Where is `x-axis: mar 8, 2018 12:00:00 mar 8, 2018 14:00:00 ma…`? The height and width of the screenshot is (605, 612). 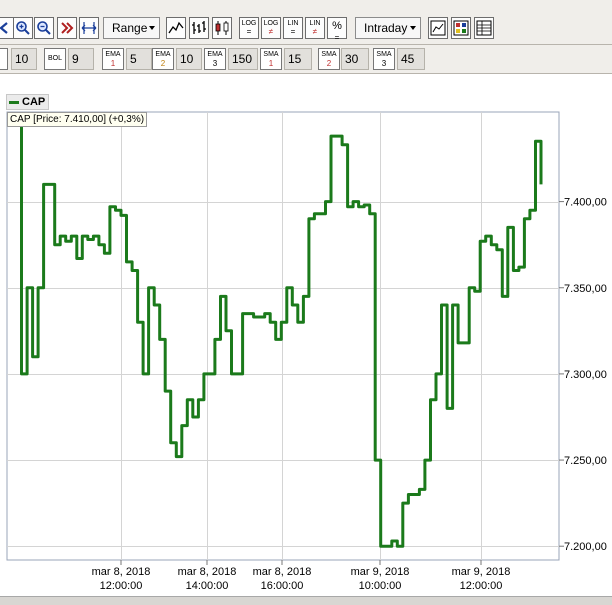 x-axis: mar 8, 2018 12:00:00 mar 8, 2018 14:00:00 ma… is located at coordinates (301, 576).